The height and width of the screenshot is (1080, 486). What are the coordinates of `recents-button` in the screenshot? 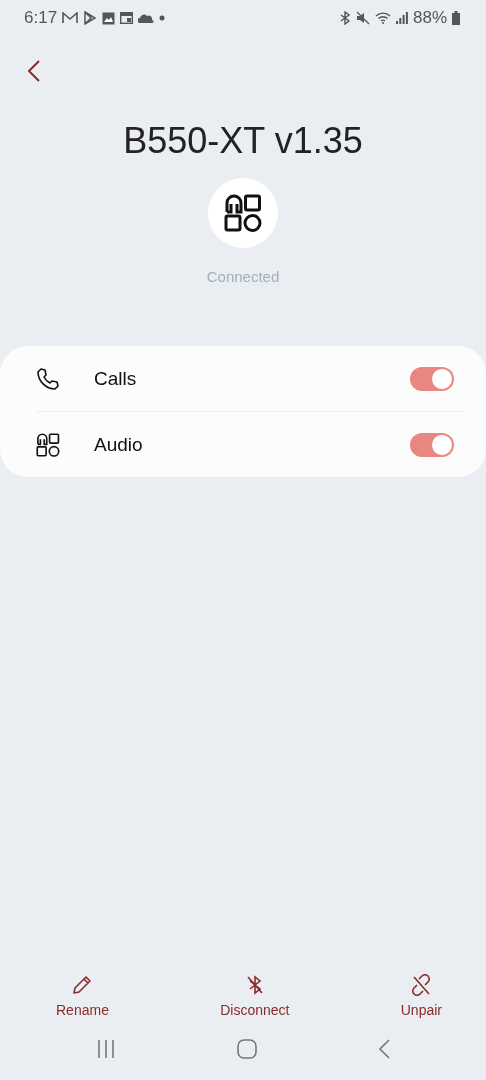 It's located at (106, 1049).